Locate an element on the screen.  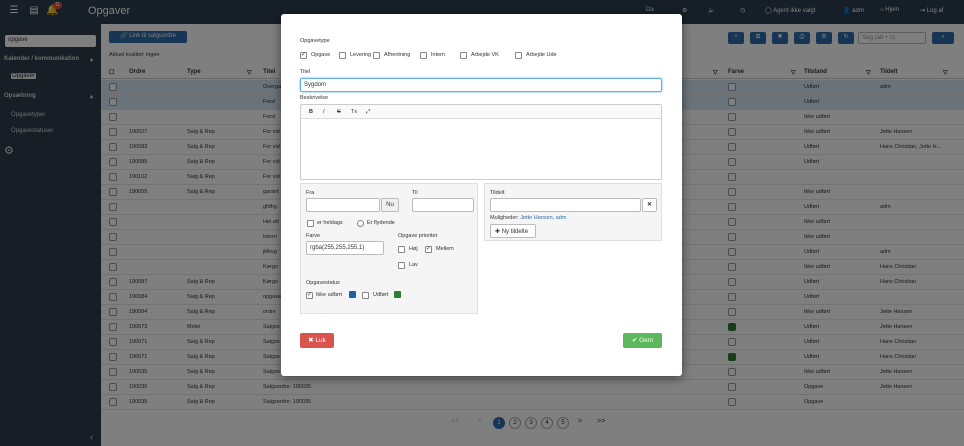
status-label: Opgavestatus is located at coordinates (323, 283).